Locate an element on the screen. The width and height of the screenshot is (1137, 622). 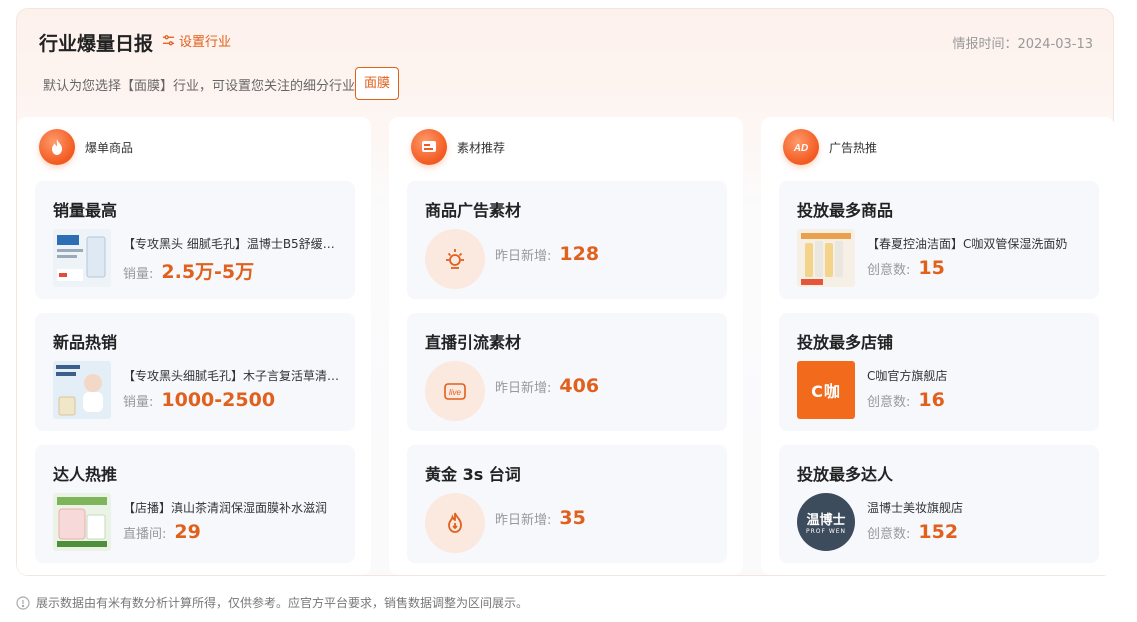
industry-description: 默认为您选择【面膜】行业，可设置您关注的细分行业 is located at coordinates (199, 86).